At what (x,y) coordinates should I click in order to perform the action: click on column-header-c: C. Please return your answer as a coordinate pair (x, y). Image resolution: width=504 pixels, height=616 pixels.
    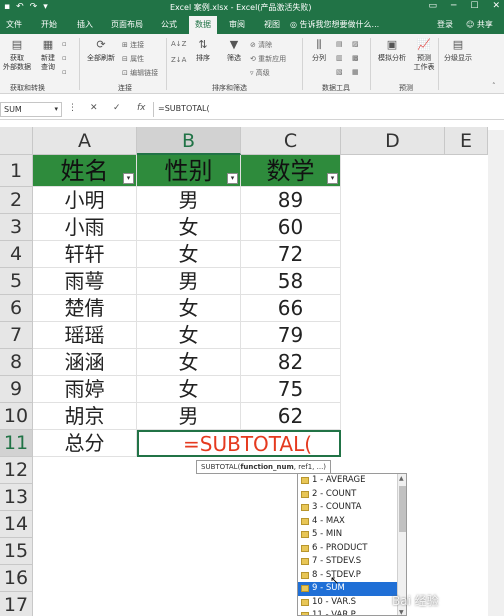
    Looking at the image, I should click on (291, 141).